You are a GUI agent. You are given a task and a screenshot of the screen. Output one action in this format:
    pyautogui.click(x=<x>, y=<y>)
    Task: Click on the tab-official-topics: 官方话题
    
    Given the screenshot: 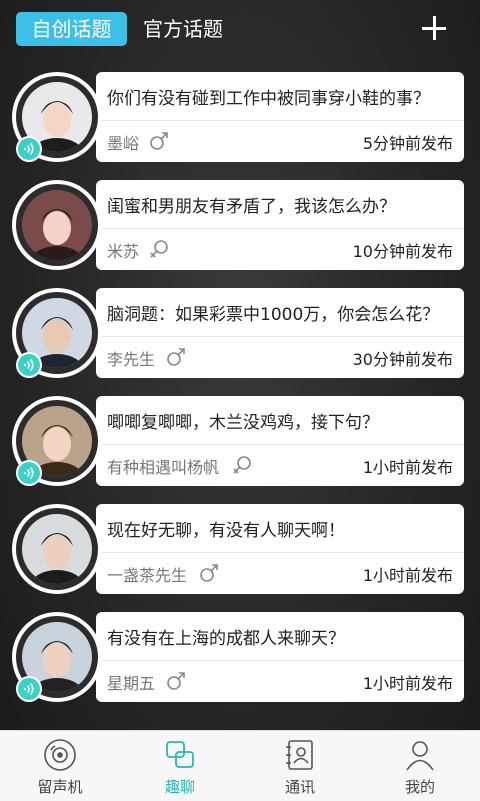 What is the action you would take?
    pyautogui.click(x=183, y=29)
    